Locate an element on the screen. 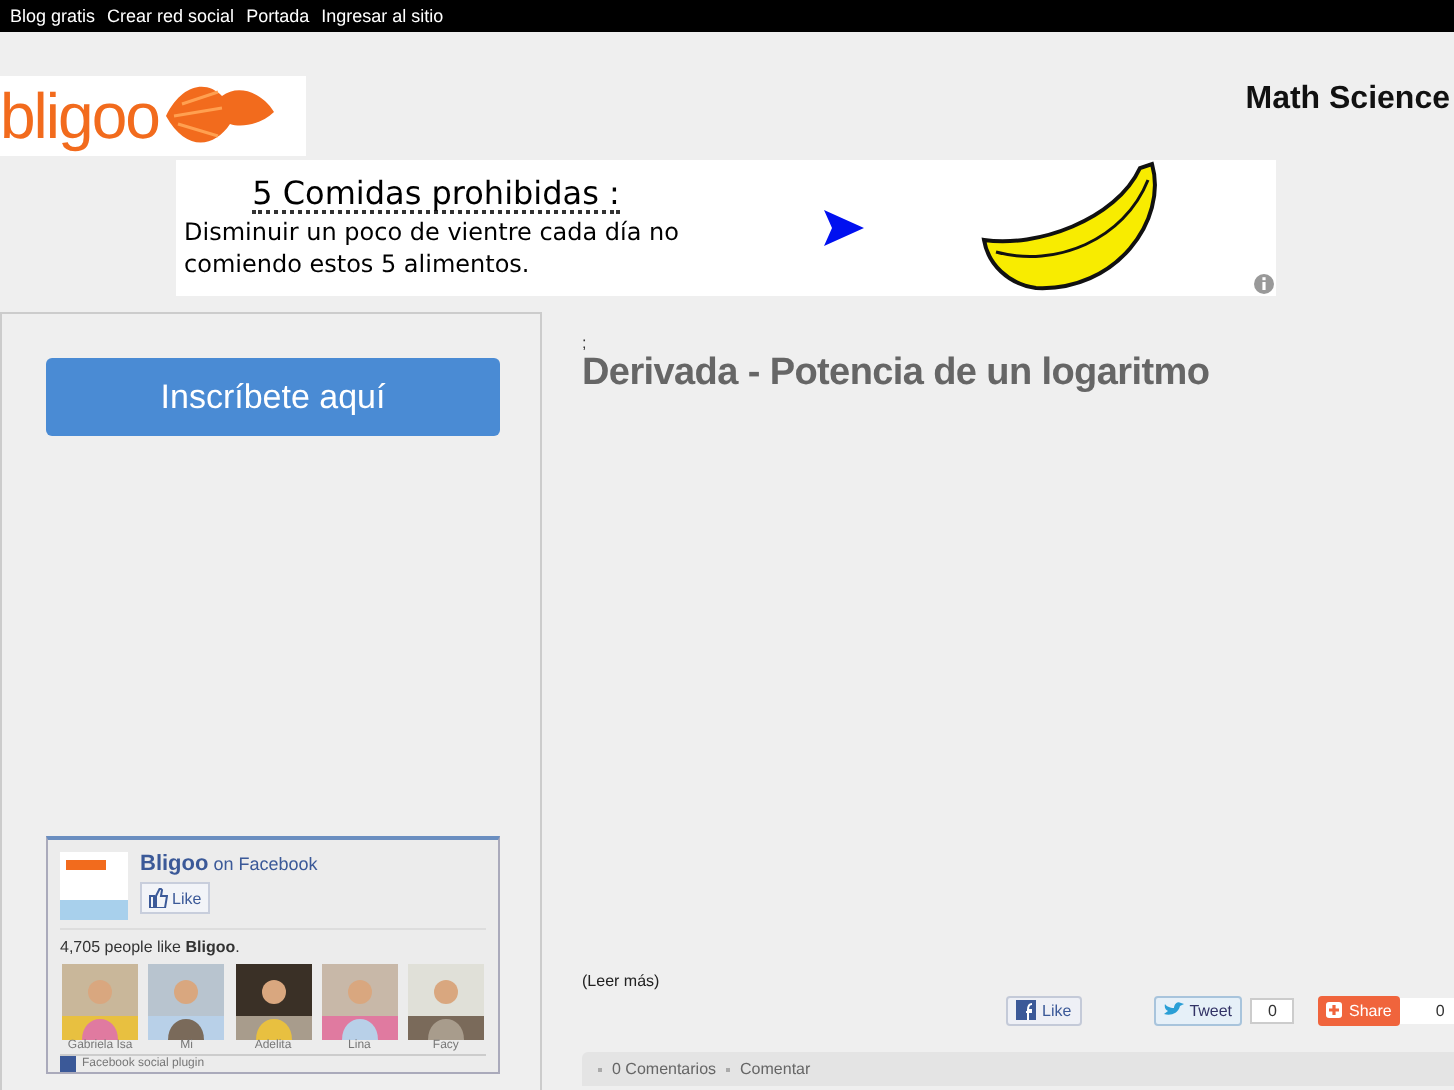  nav-link: Crear red social is located at coordinates (171, 16).